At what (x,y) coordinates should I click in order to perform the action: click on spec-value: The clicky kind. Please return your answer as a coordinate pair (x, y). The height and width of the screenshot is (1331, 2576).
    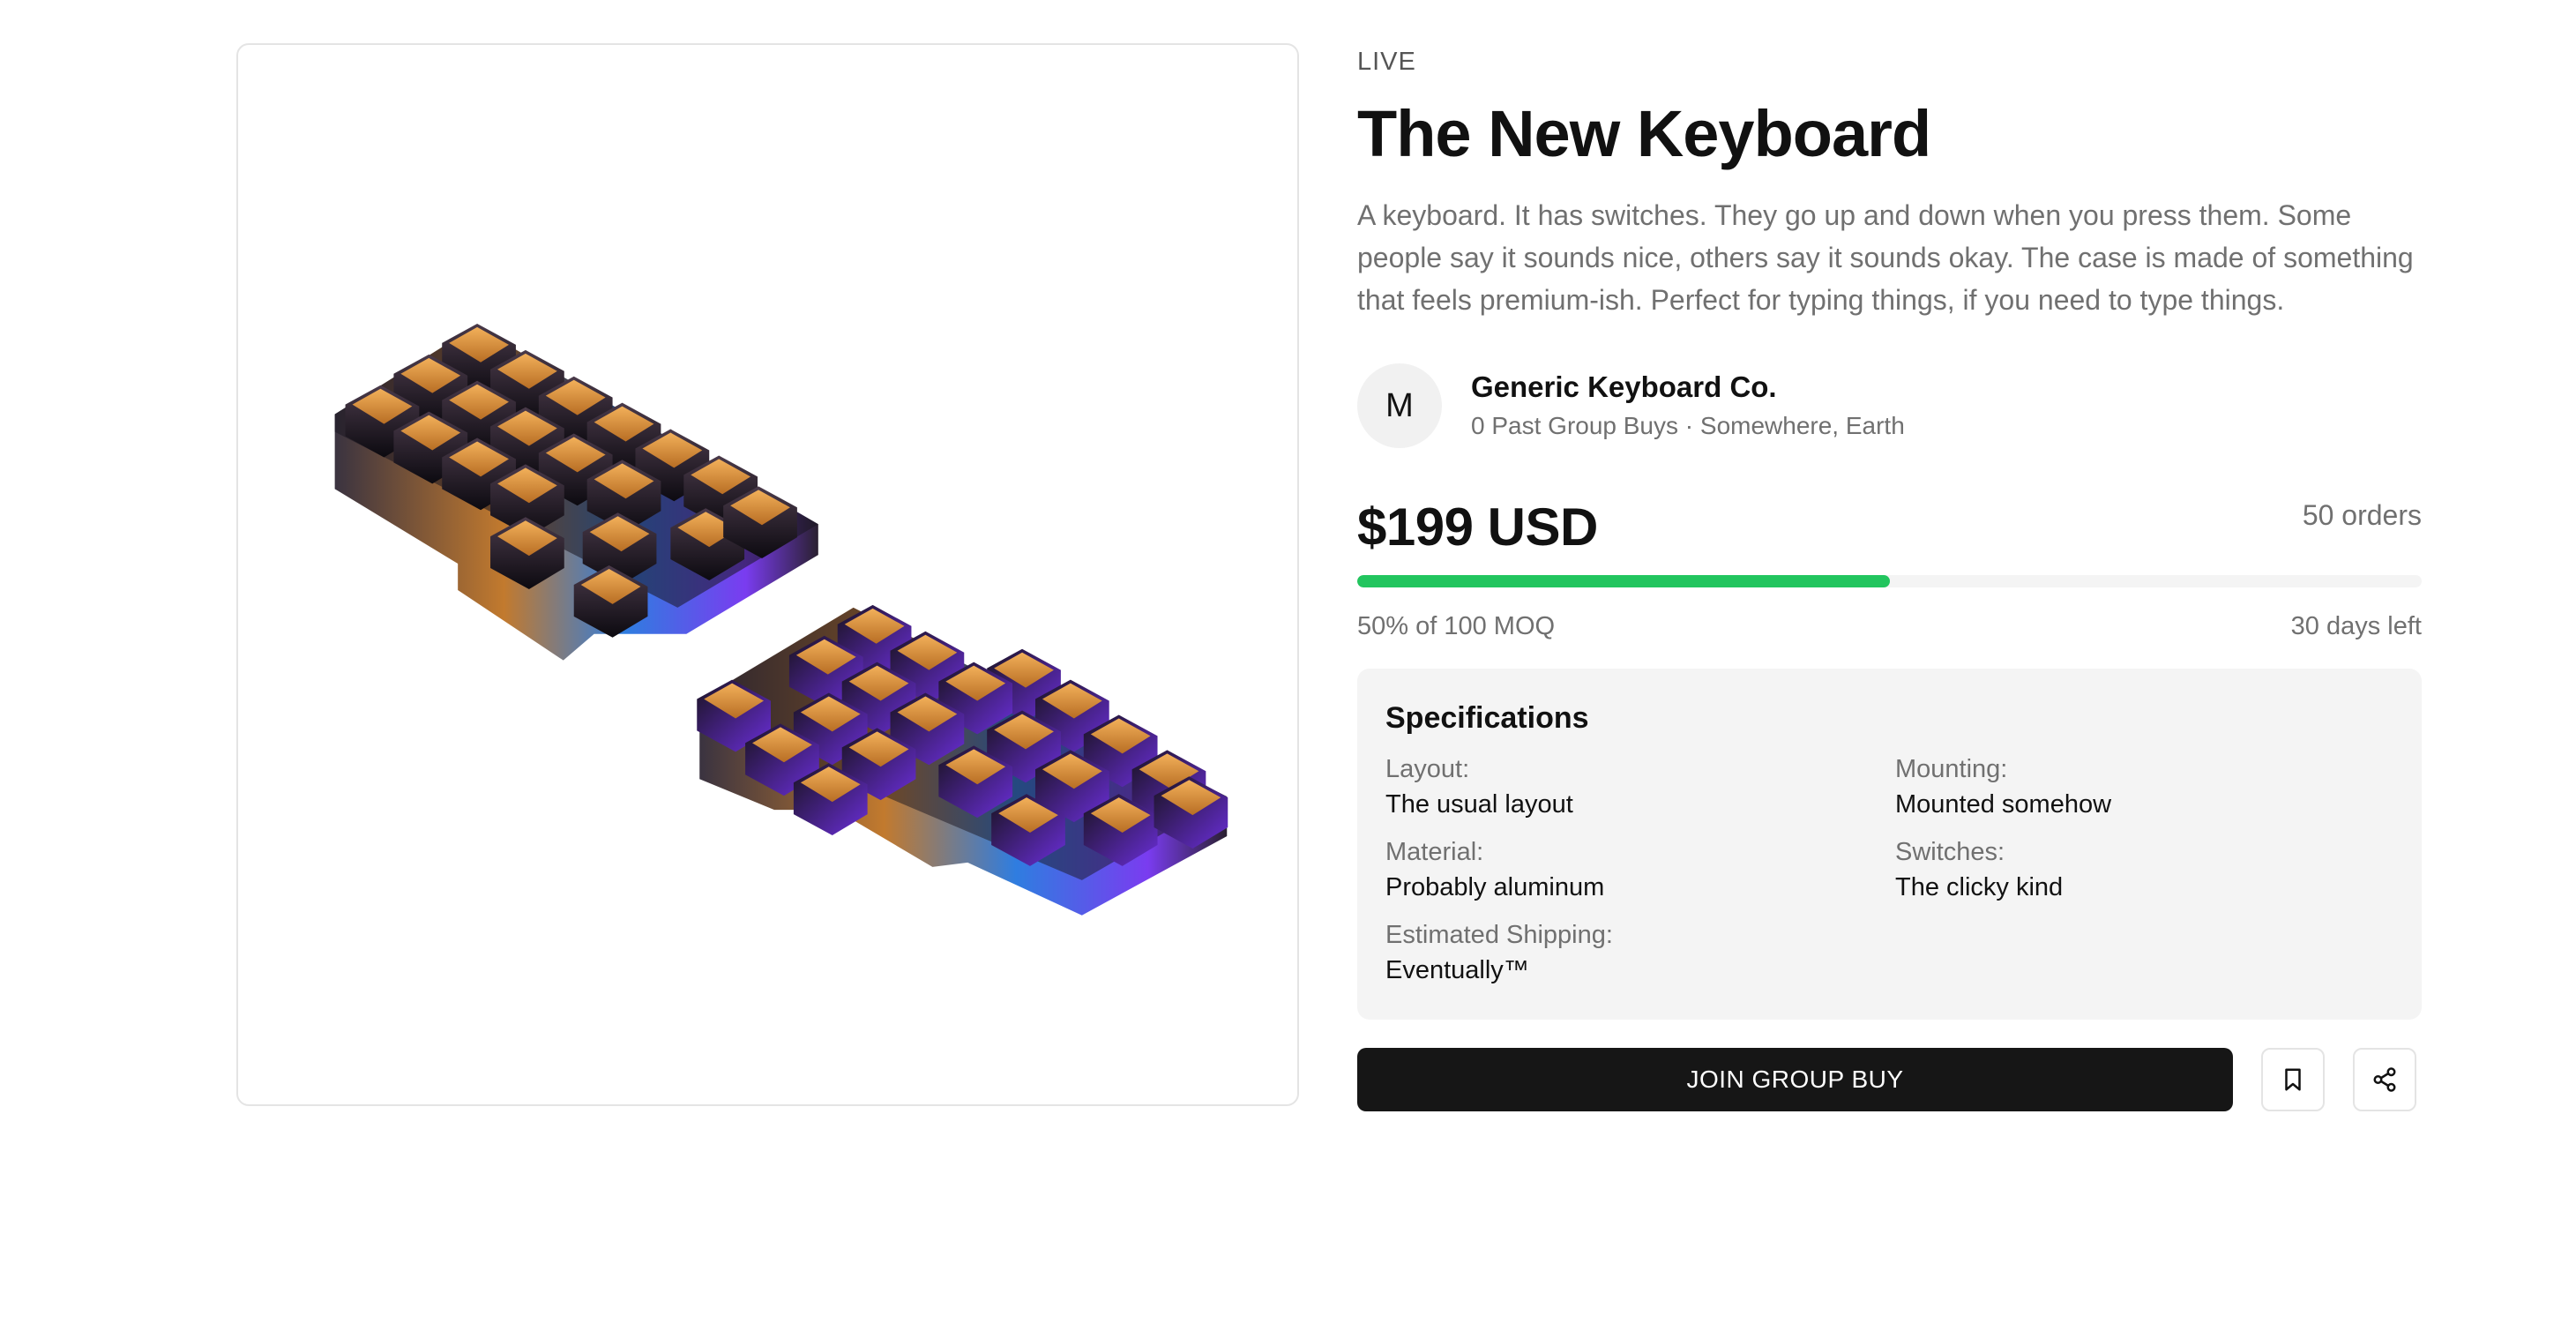
    Looking at the image, I should click on (1979, 887).